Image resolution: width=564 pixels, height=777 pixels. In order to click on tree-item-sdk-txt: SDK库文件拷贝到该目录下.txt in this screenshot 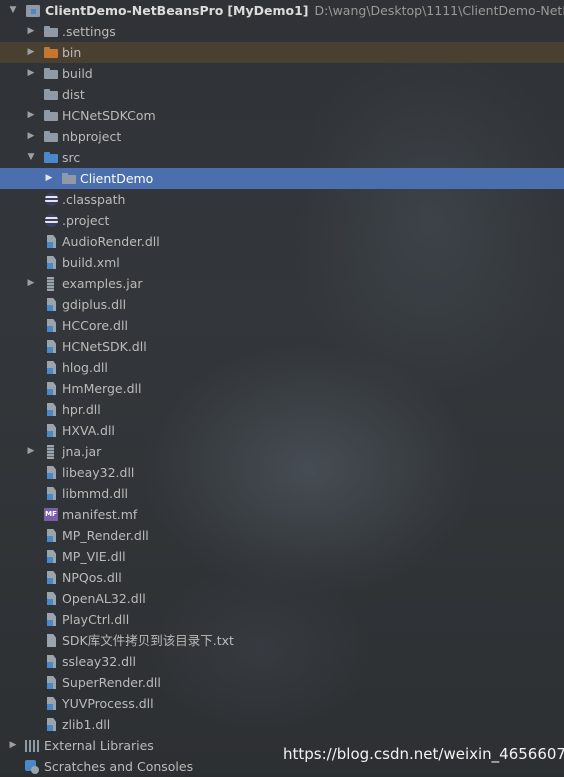, I will do `click(282, 640)`.